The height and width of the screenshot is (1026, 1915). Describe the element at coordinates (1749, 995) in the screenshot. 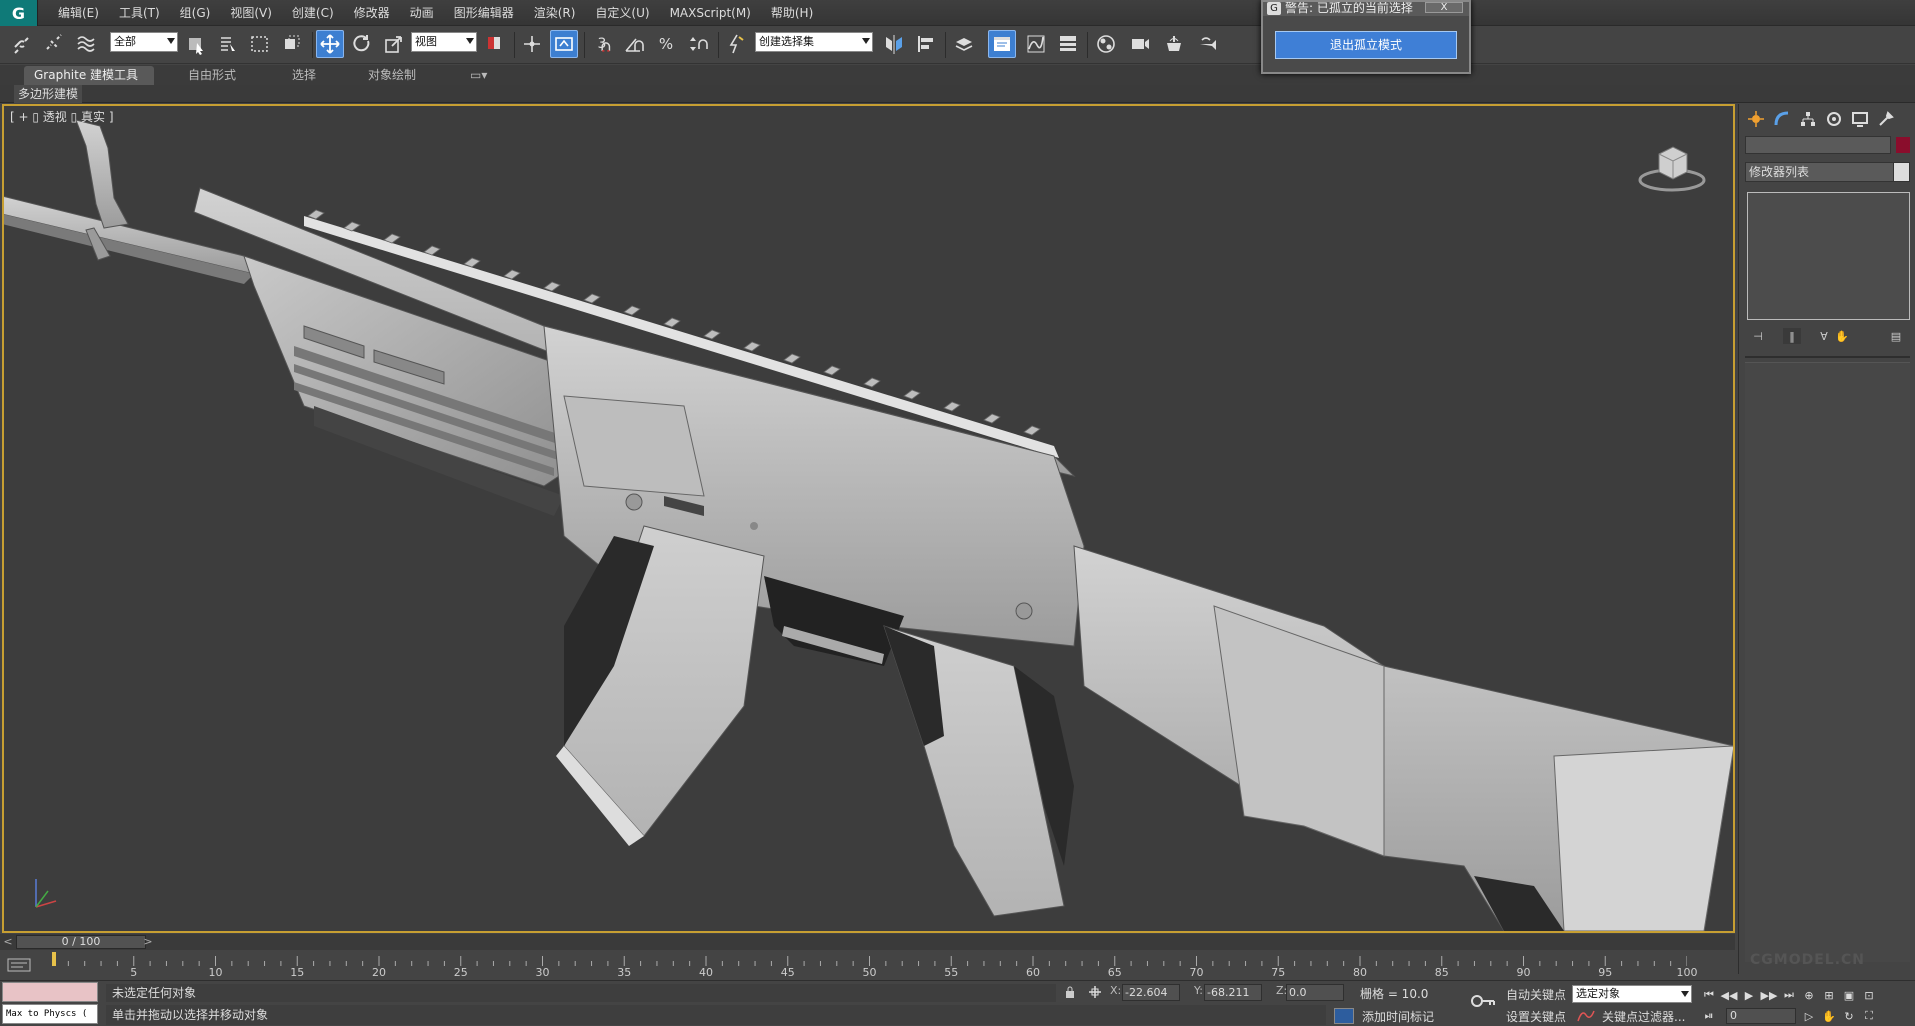

I see `play-icon: ▶` at that location.